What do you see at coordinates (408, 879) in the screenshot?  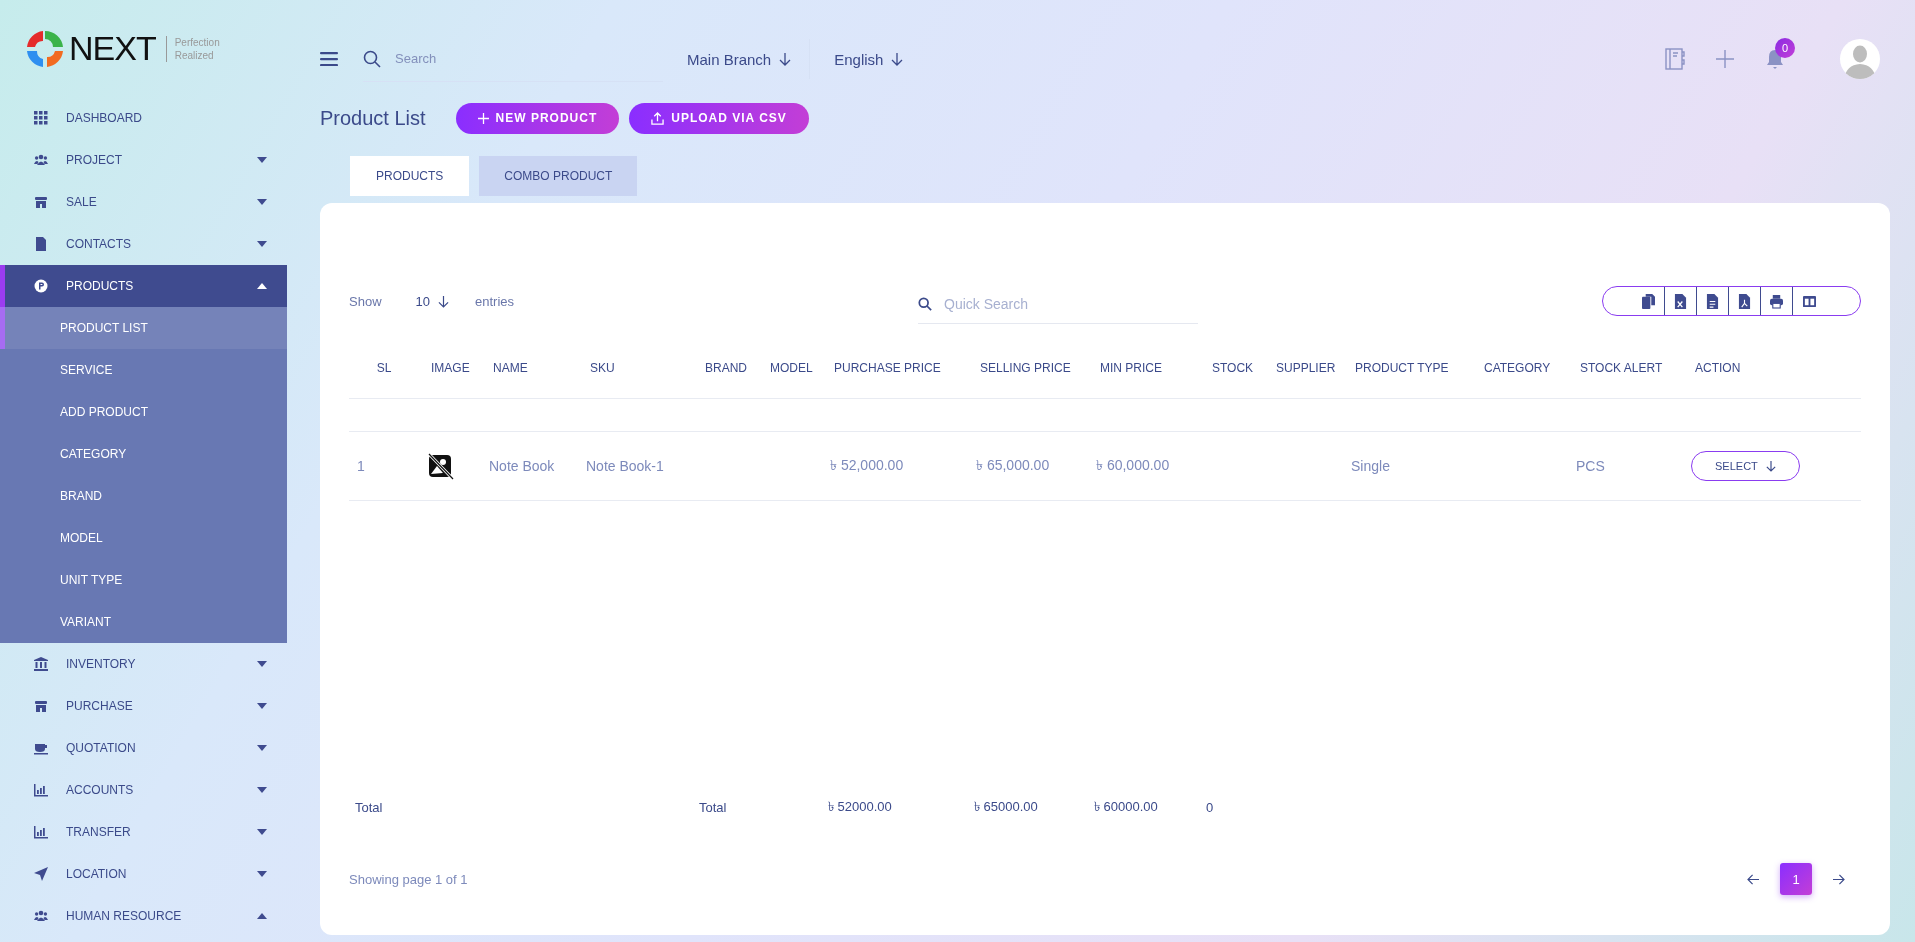 I see `page-summary: Showing page 1 of 1` at bounding box center [408, 879].